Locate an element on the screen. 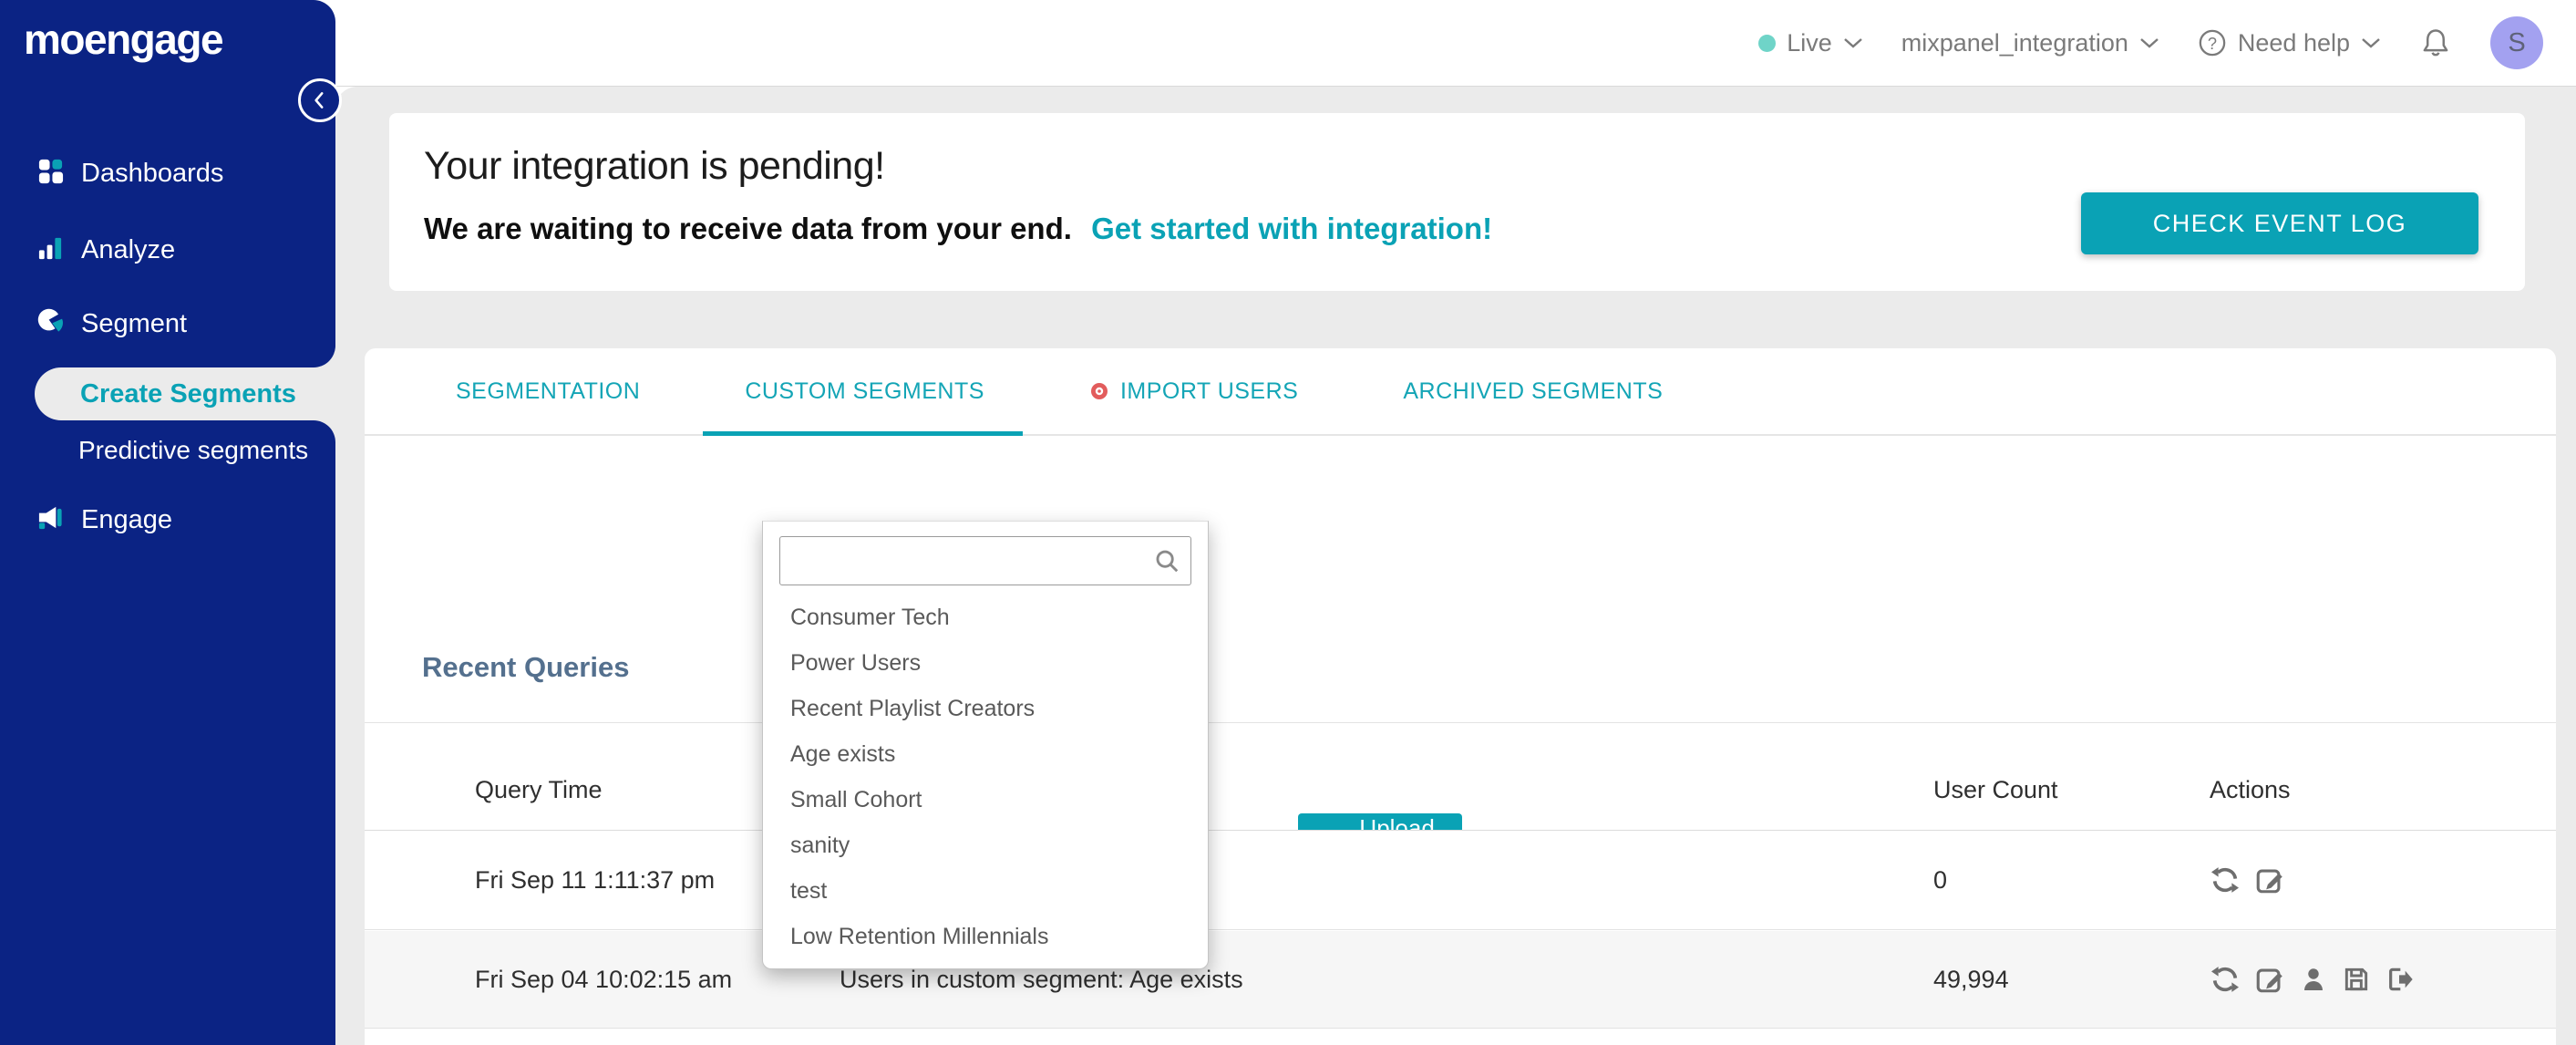  megaphone-icon is located at coordinates (50, 519).